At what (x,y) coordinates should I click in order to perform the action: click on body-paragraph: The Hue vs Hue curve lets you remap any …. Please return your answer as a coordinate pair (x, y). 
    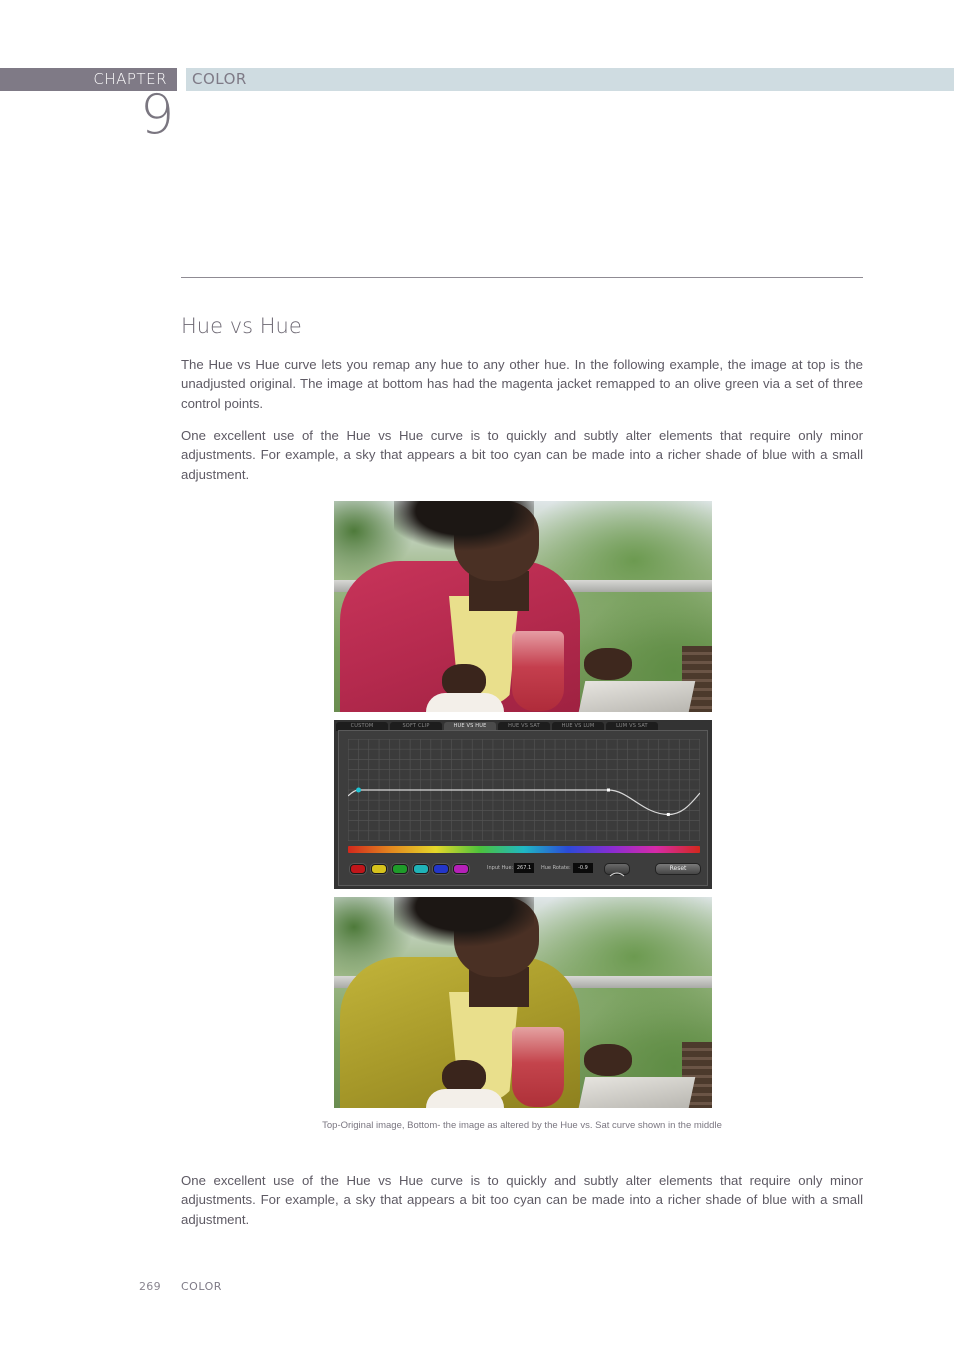
    Looking at the image, I should click on (522, 384).